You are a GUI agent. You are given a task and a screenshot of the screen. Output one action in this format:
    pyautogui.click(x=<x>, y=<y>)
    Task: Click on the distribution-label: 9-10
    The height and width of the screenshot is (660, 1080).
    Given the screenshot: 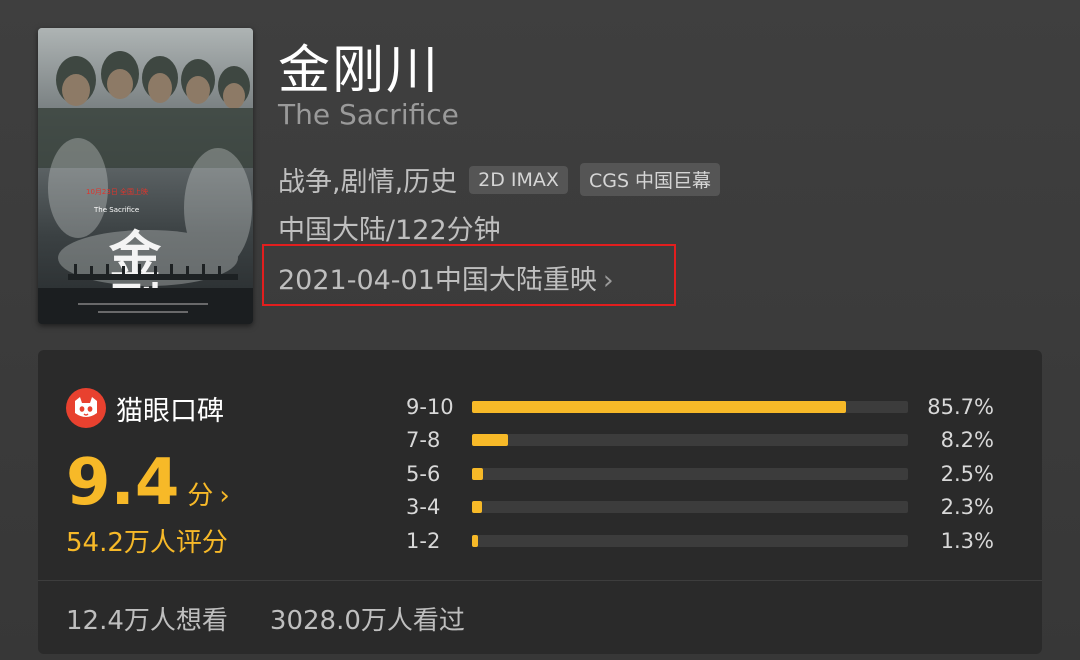 What is the action you would take?
    pyautogui.click(x=430, y=406)
    